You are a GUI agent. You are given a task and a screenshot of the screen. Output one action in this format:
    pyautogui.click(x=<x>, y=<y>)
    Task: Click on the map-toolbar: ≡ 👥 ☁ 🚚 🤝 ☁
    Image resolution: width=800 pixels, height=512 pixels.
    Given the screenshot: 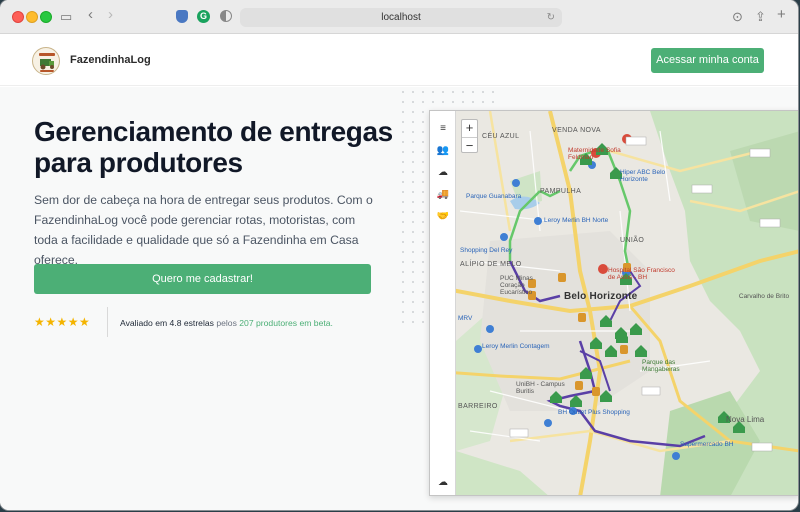 What is the action you would take?
    pyautogui.click(x=443, y=303)
    